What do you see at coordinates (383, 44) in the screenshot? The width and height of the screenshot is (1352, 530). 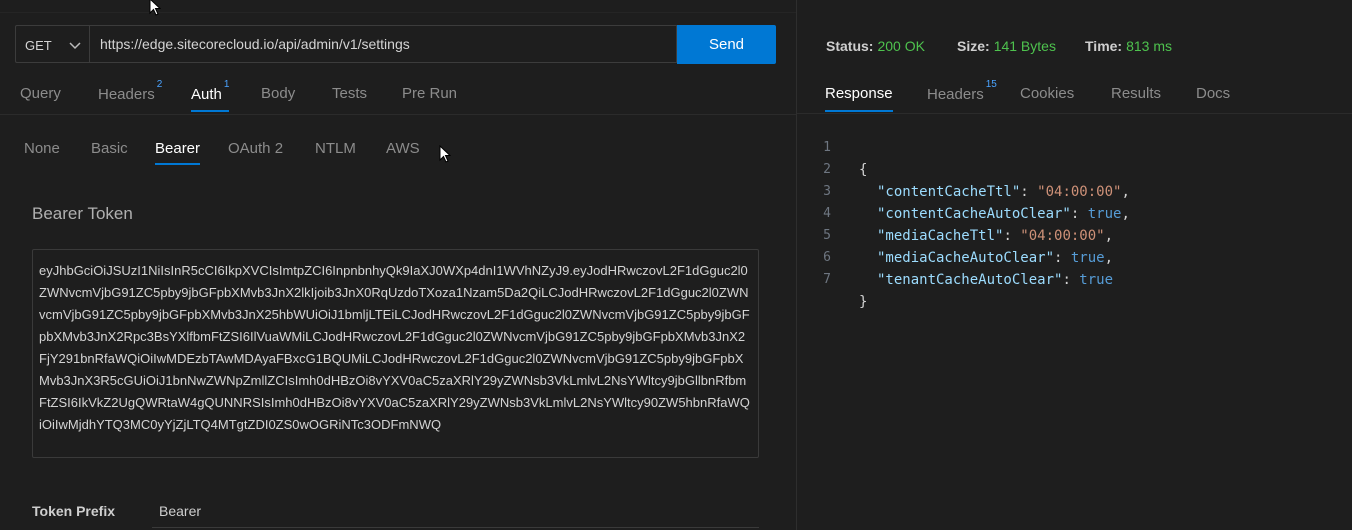 I see `url-input` at bounding box center [383, 44].